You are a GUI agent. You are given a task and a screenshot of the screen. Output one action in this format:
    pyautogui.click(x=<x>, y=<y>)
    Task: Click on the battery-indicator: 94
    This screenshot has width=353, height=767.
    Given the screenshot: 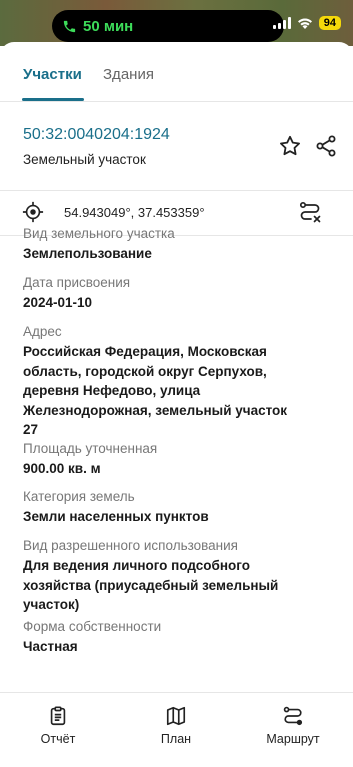 What is the action you would take?
    pyautogui.click(x=329, y=23)
    